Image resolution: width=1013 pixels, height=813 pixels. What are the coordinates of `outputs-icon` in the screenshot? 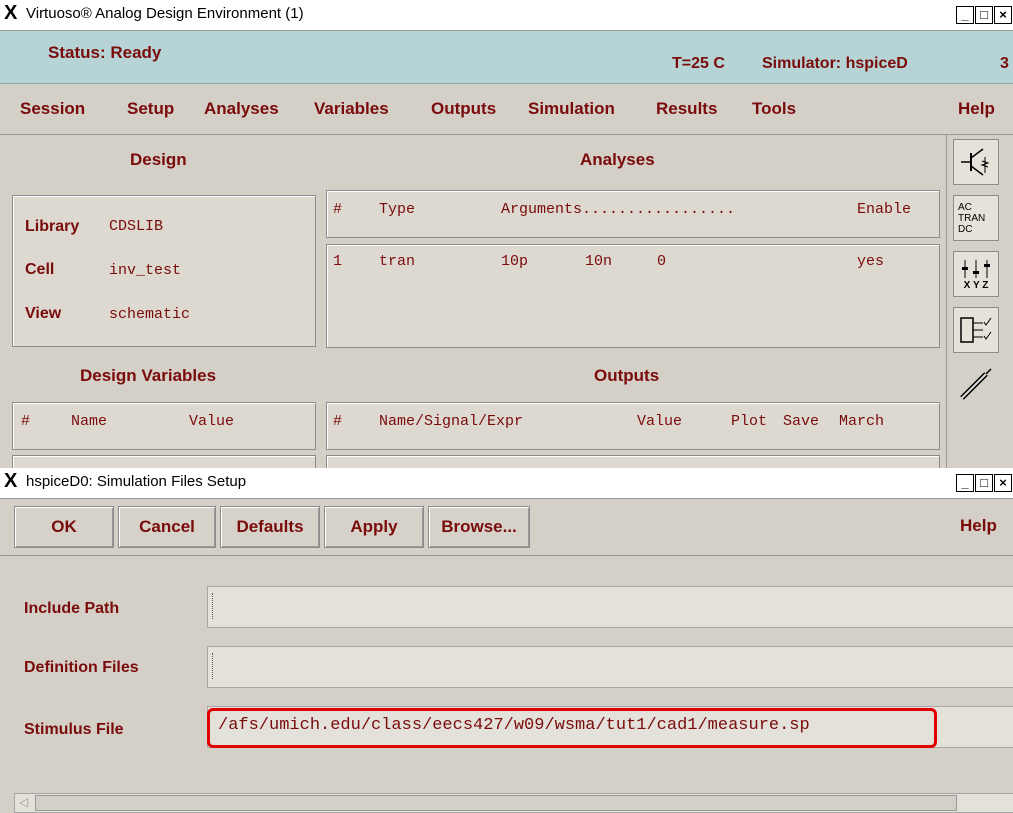 It's located at (976, 330).